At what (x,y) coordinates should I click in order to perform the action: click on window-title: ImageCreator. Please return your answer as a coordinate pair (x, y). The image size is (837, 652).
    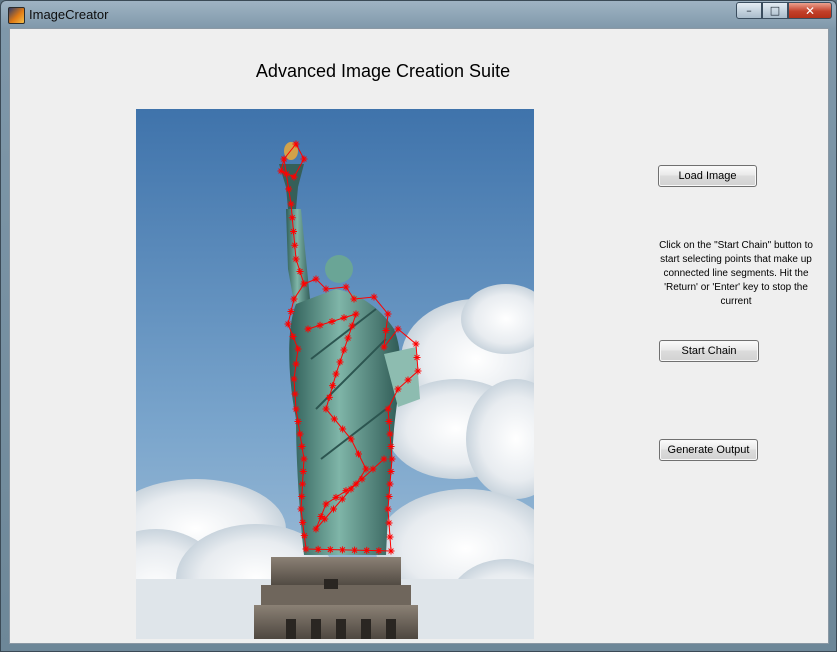
    Looking at the image, I should click on (69, 14).